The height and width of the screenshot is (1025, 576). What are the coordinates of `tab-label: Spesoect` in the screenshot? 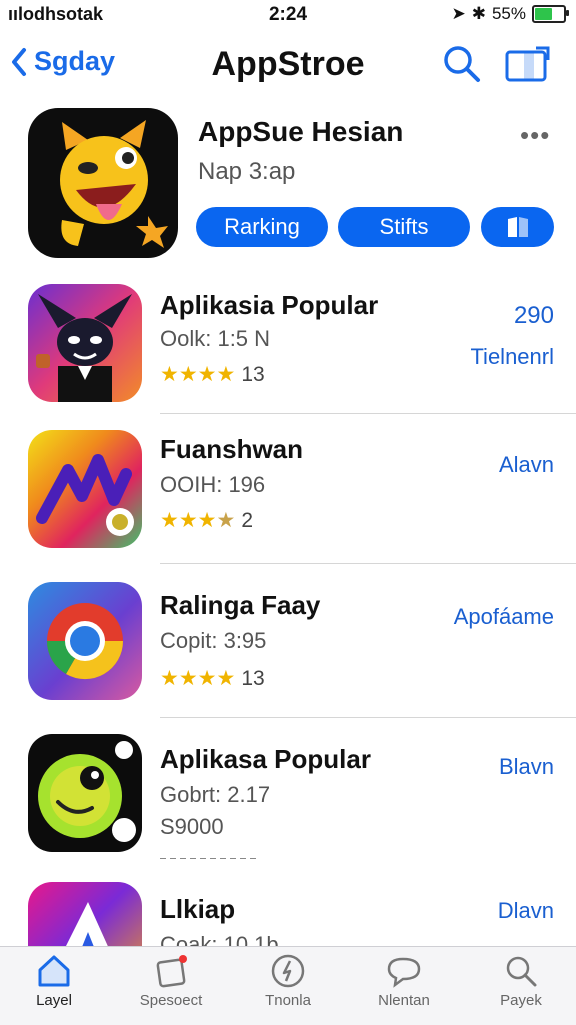 It's located at (171, 1000).